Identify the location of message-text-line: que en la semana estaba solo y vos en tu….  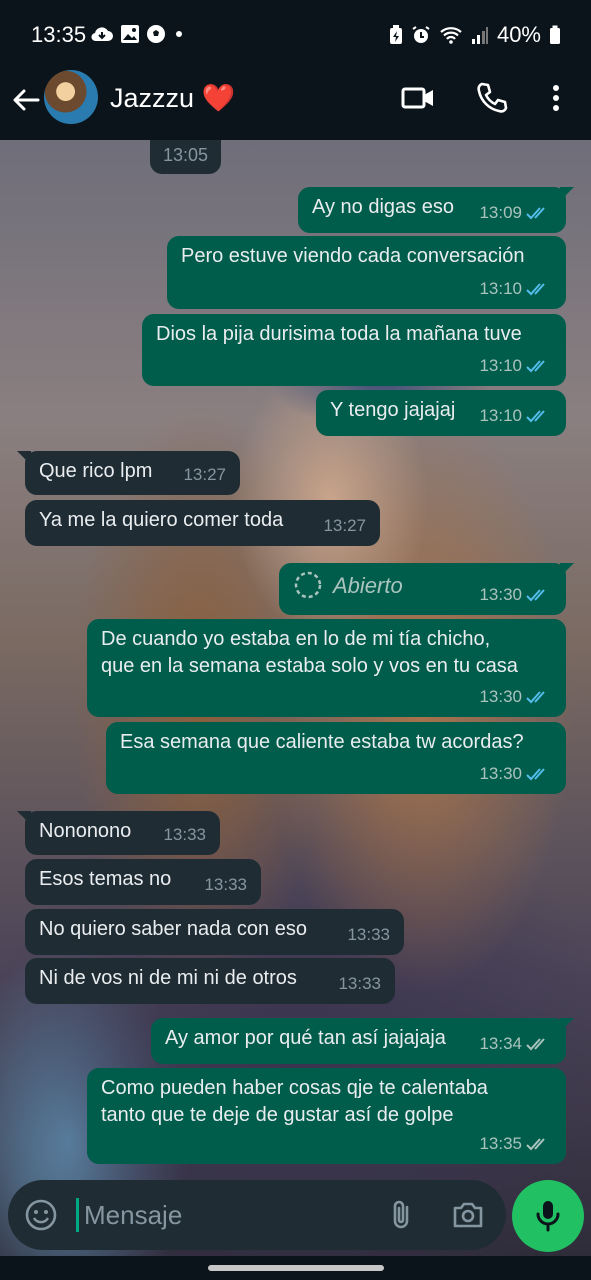
(309, 666).